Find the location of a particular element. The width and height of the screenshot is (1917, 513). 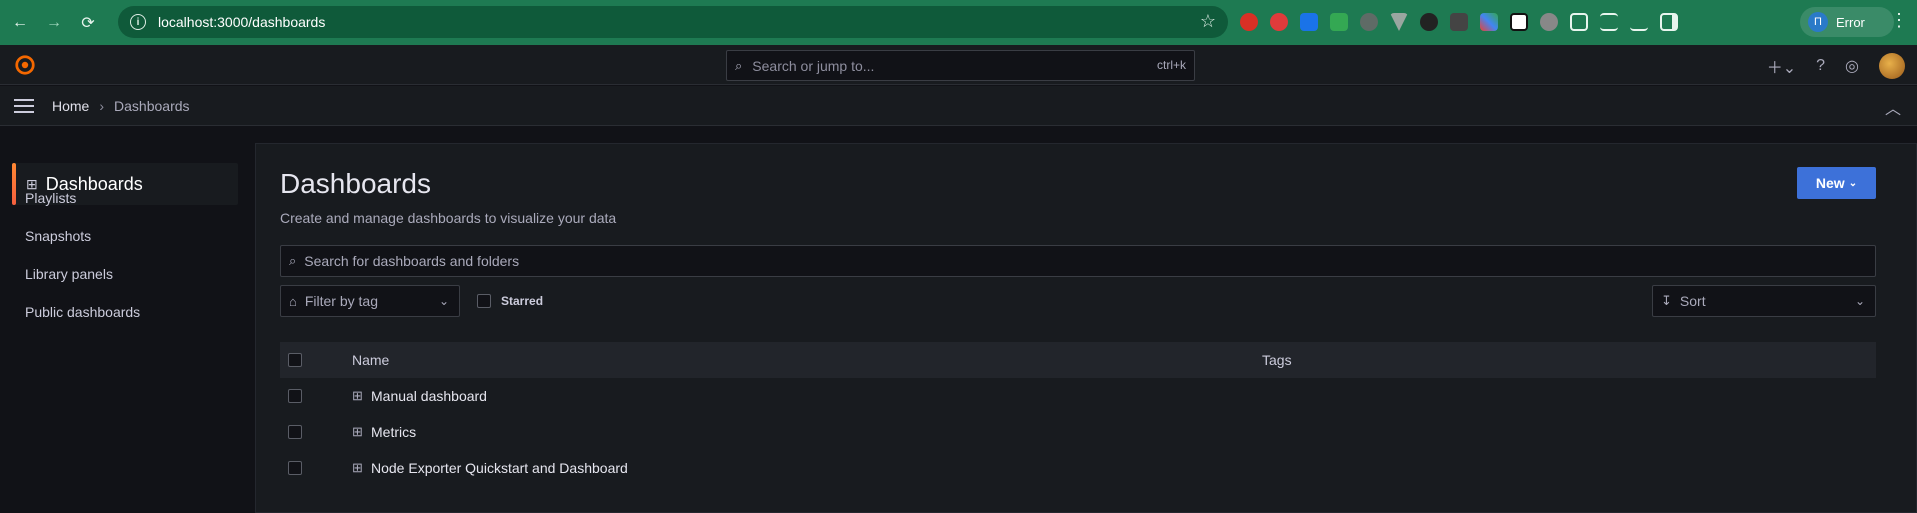

vp-extension-icon is located at coordinates (1429, 22).